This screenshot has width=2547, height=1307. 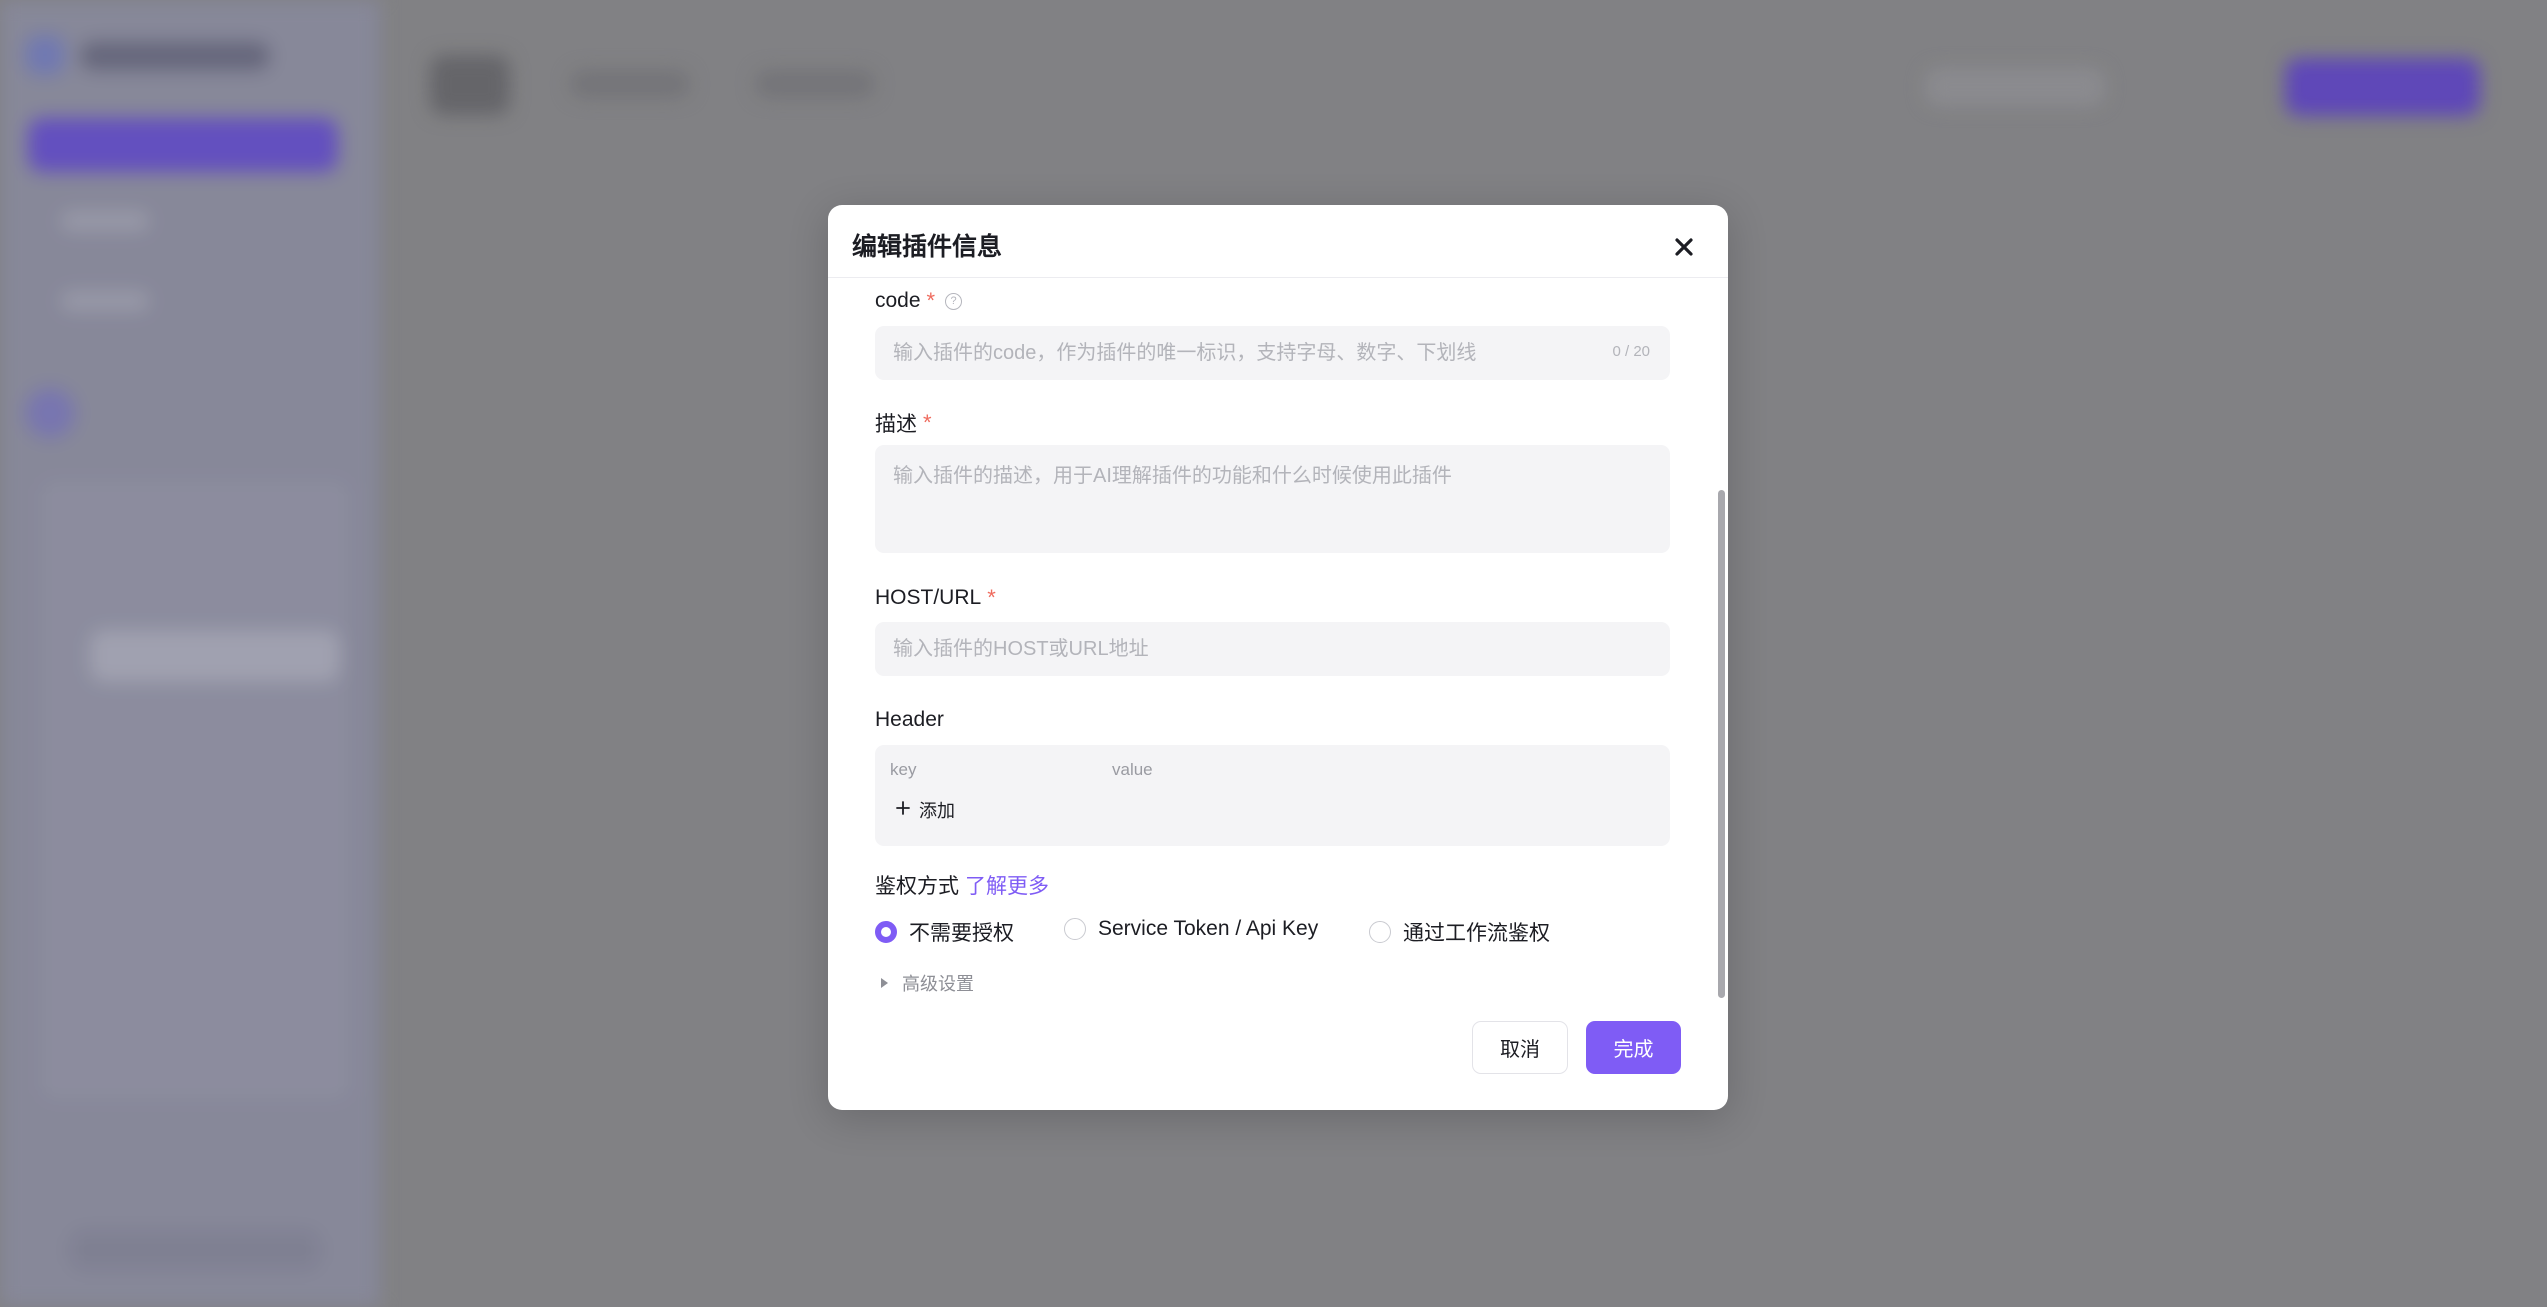 What do you see at coordinates (991, 597) in the screenshot?
I see `host-required-mark: *` at bounding box center [991, 597].